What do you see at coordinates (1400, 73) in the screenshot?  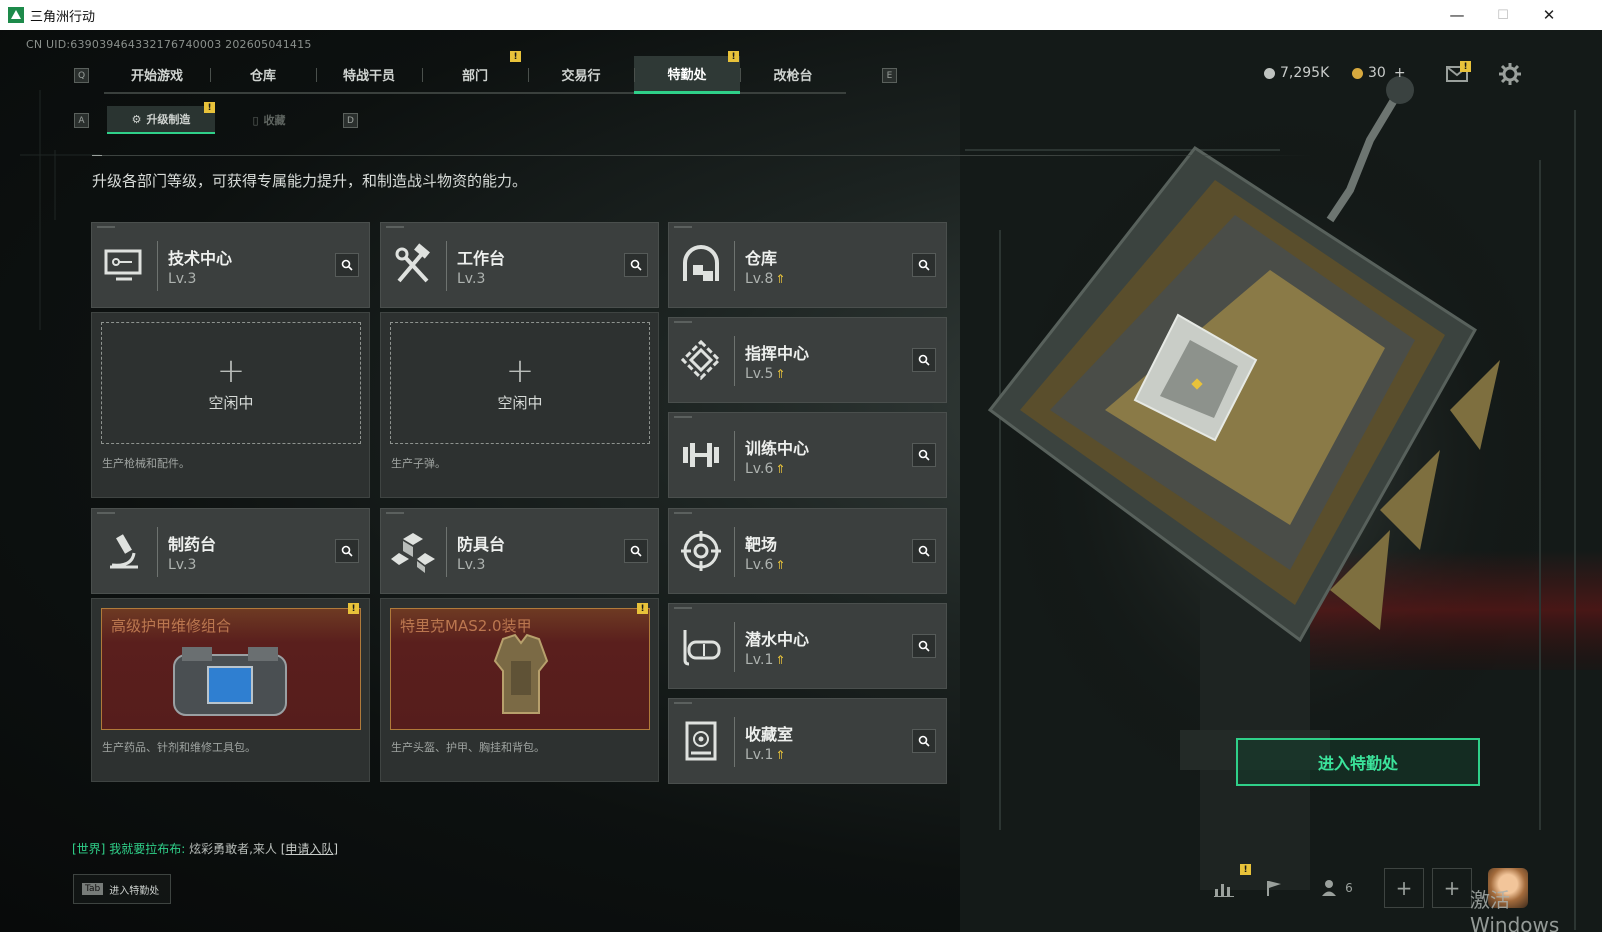 I see `add-currency-button: +` at bounding box center [1400, 73].